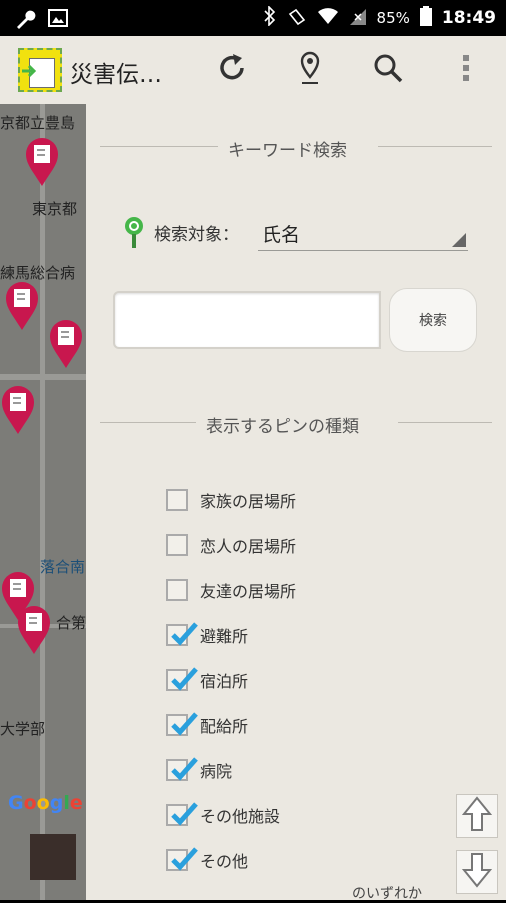 The image size is (506, 903). I want to click on pin-search-icon, so click(134, 235).